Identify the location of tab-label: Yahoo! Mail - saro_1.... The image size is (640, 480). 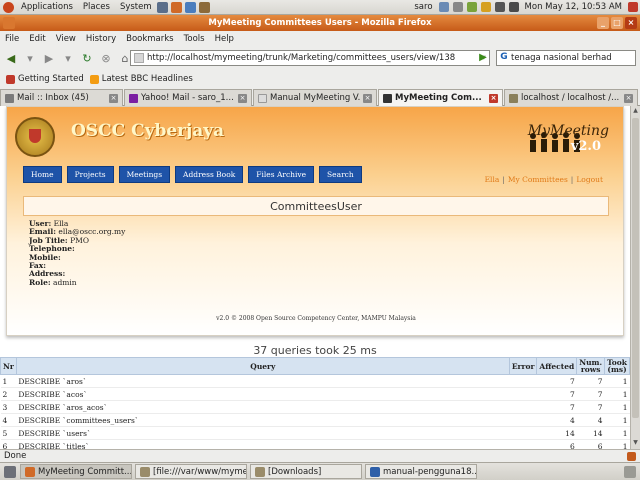
(187, 98).